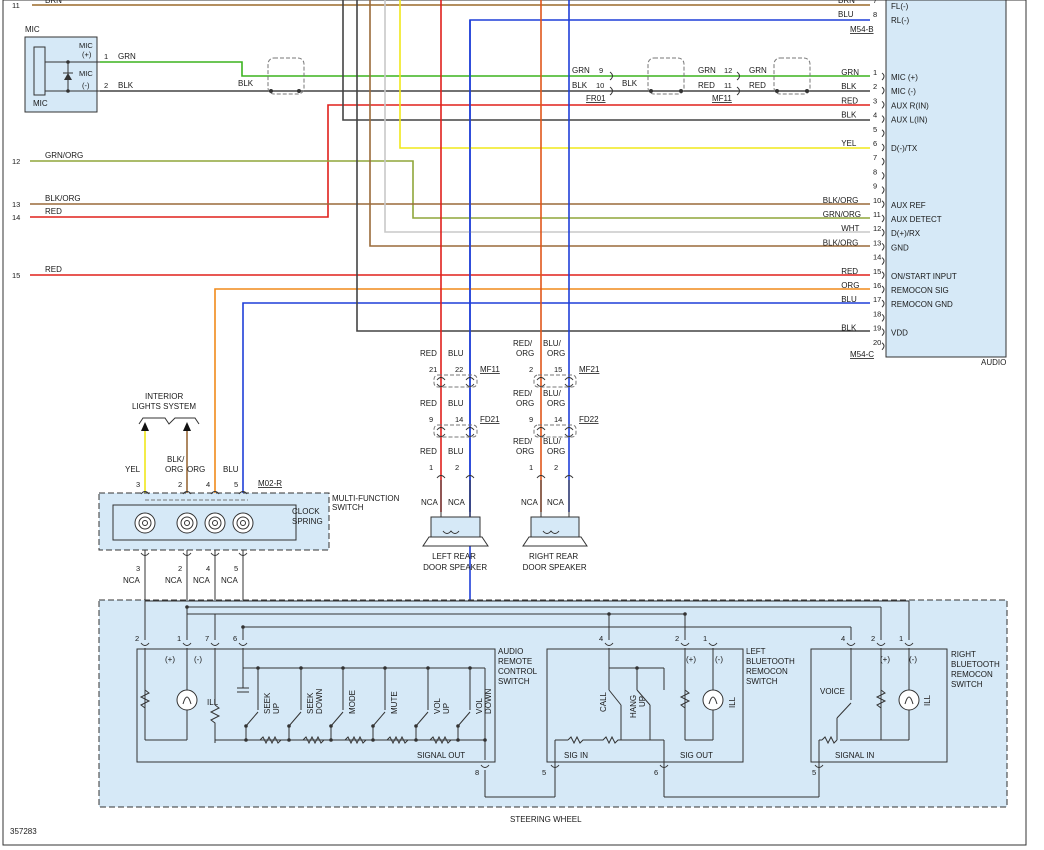  Describe the element at coordinates (656, 772) in the screenshot. I see `lb-out-pin: 6` at that location.